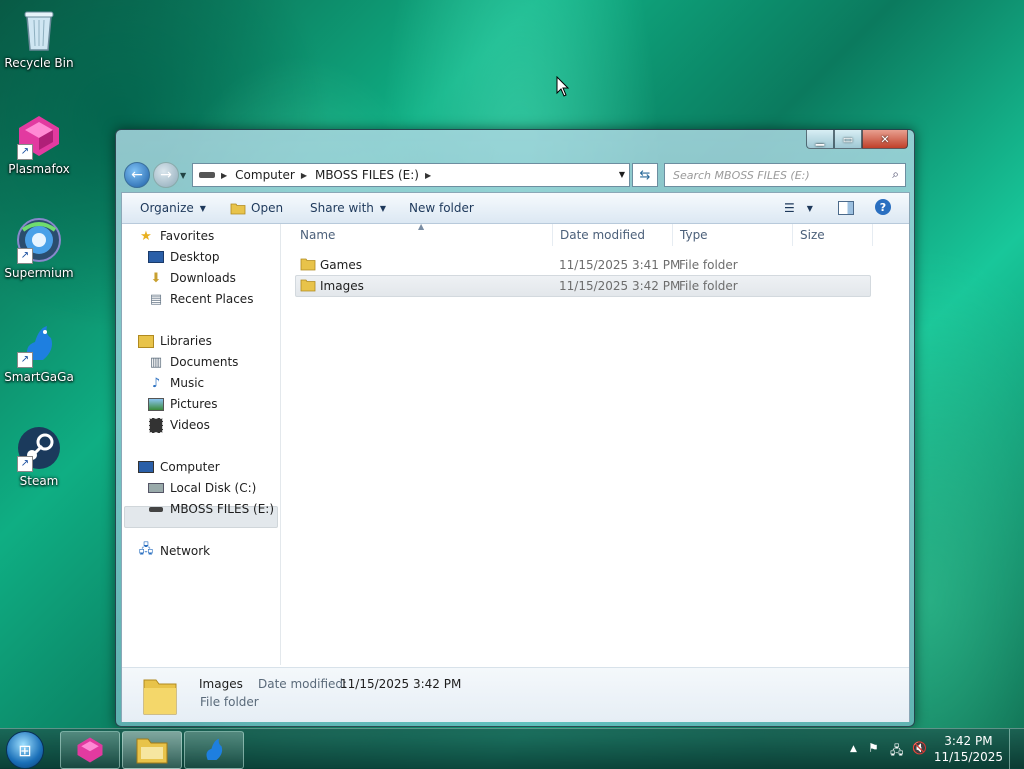 Image resolution: width=1024 pixels, height=769 pixels. Describe the element at coordinates (853, 749) in the screenshot. I see `show-hidden-icons-button: ▲` at that location.